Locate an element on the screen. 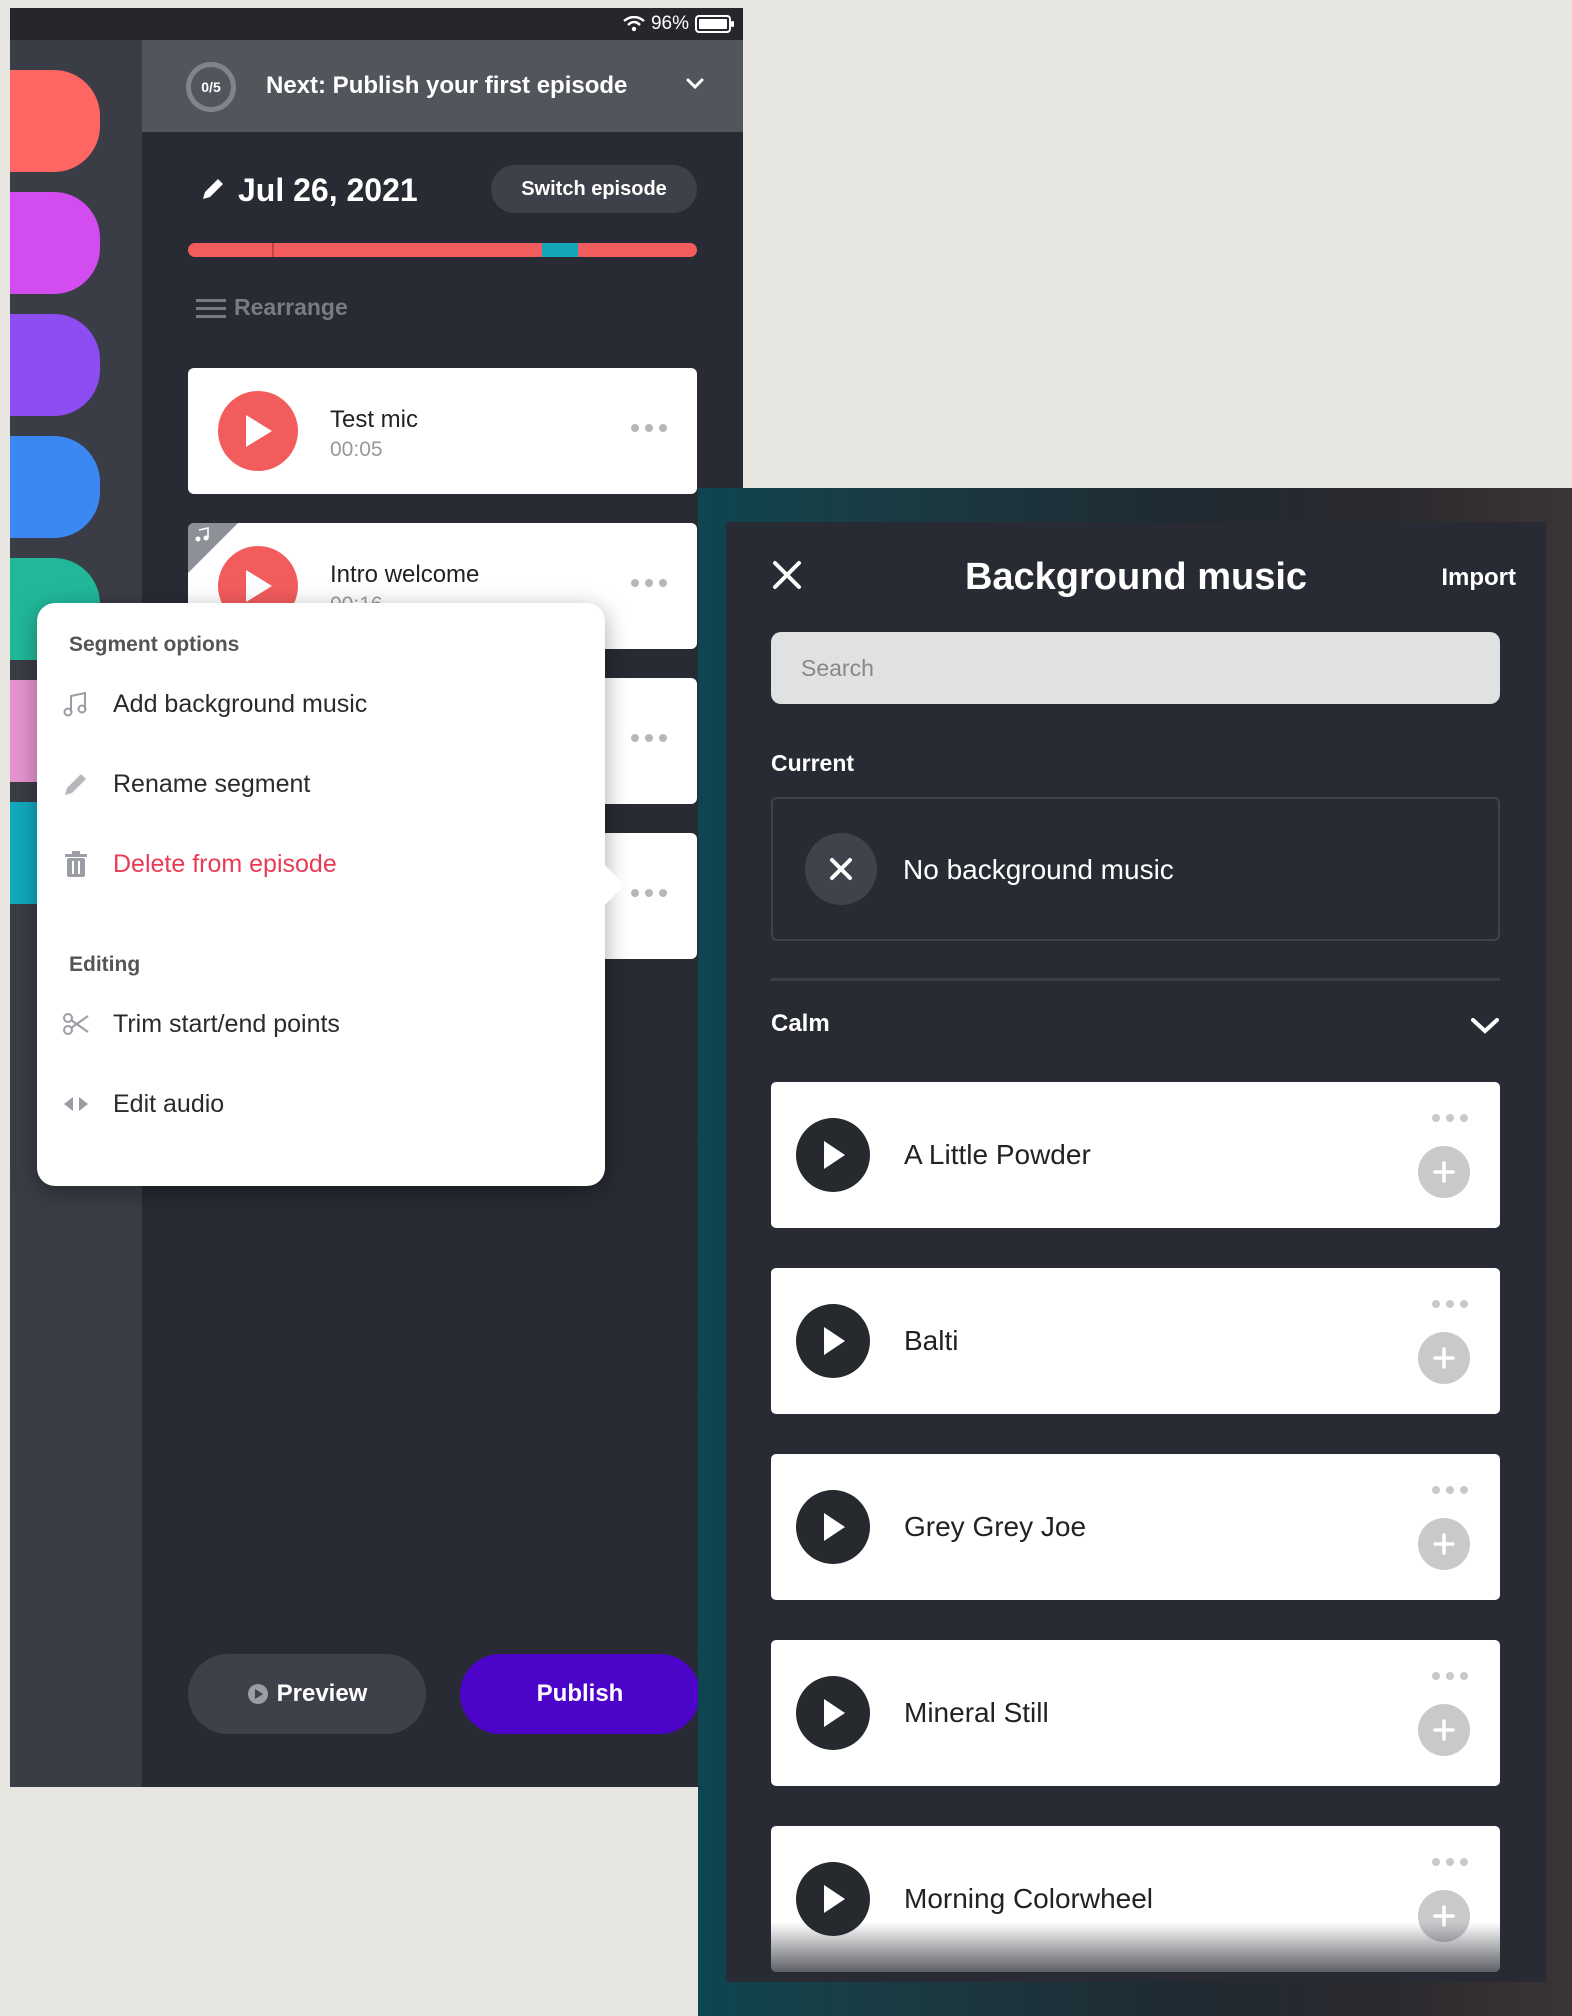 This screenshot has height=2016, width=1572. episode-title: Jul 26, 2021 is located at coordinates (328, 190).